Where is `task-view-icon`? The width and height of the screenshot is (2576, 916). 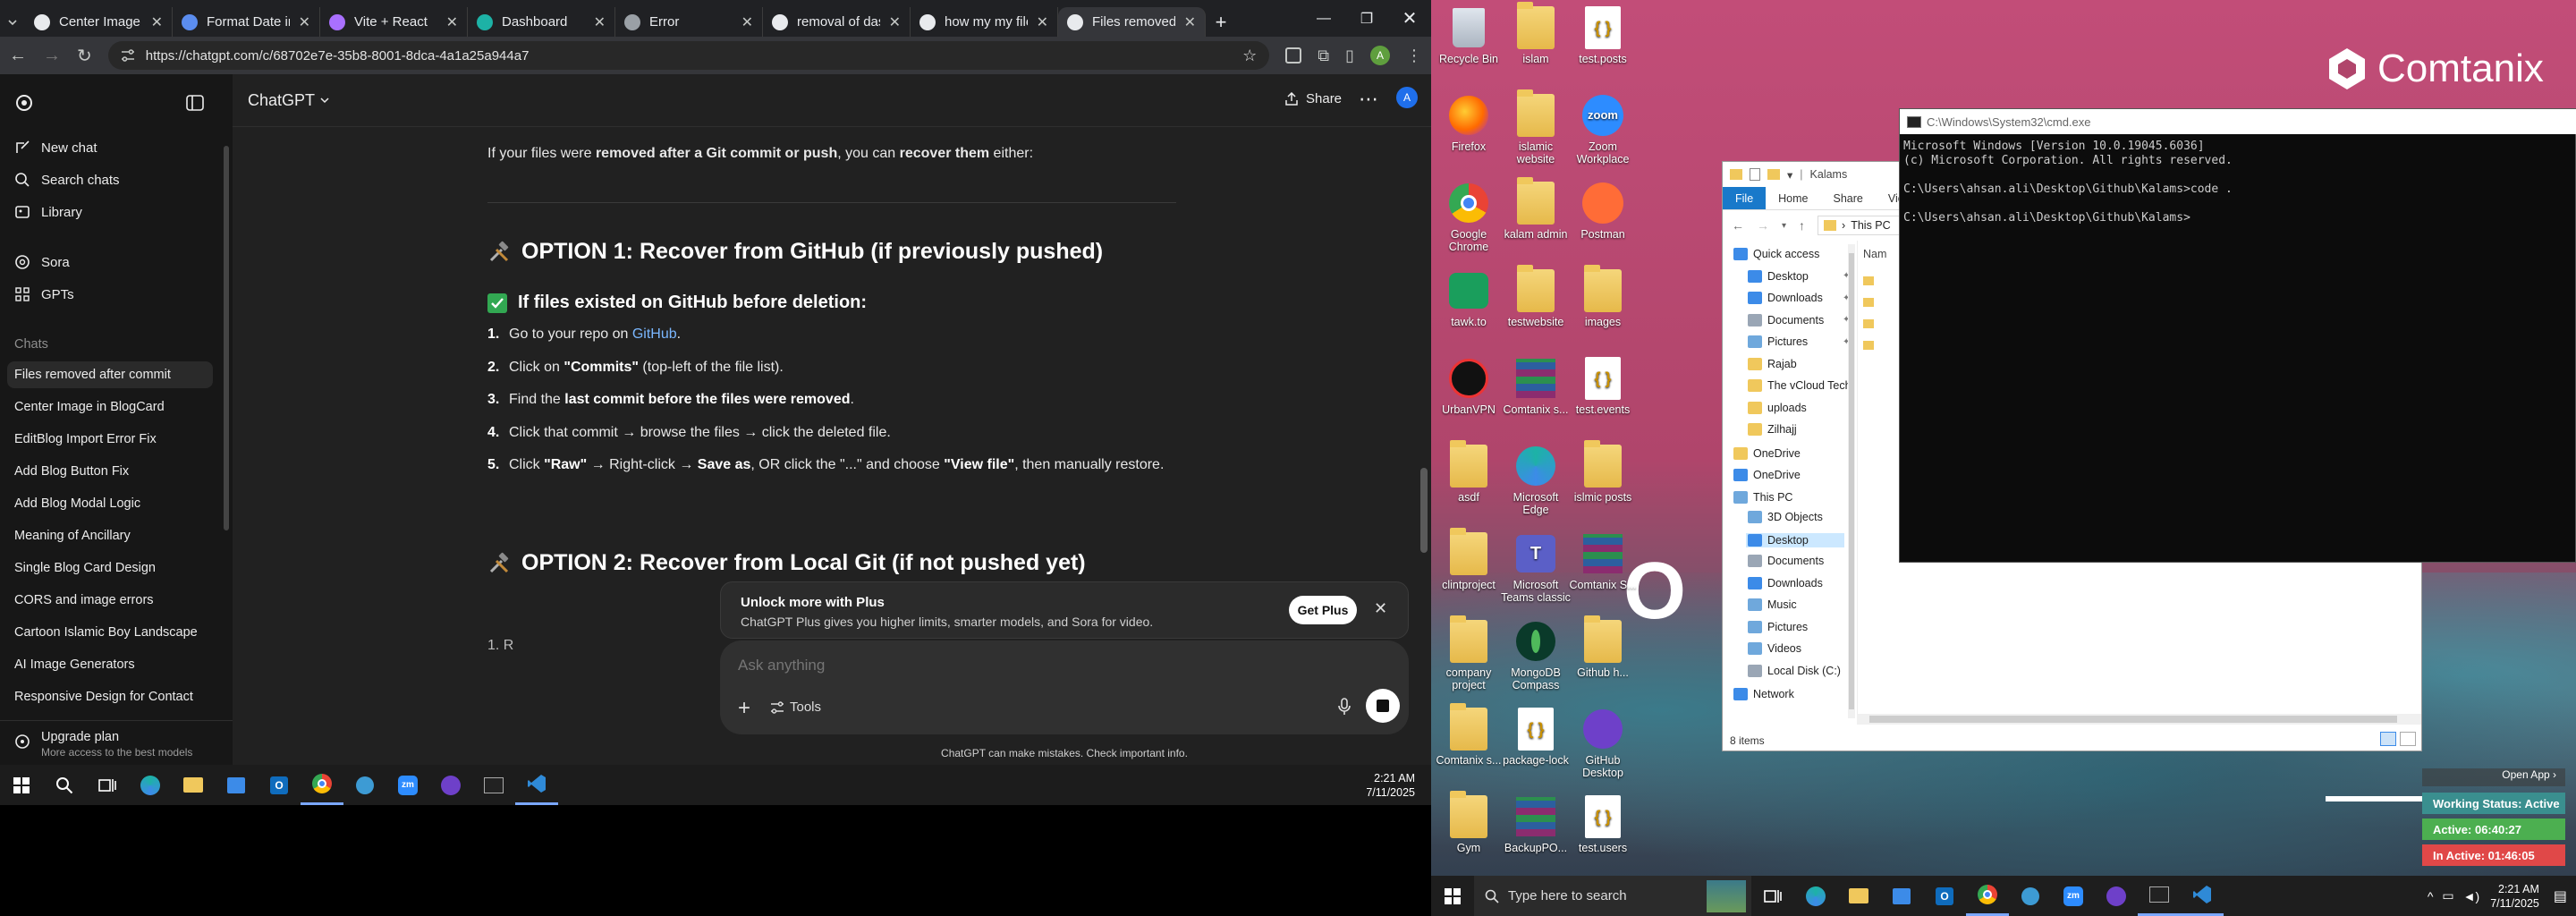 task-view-icon is located at coordinates (1772, 896).